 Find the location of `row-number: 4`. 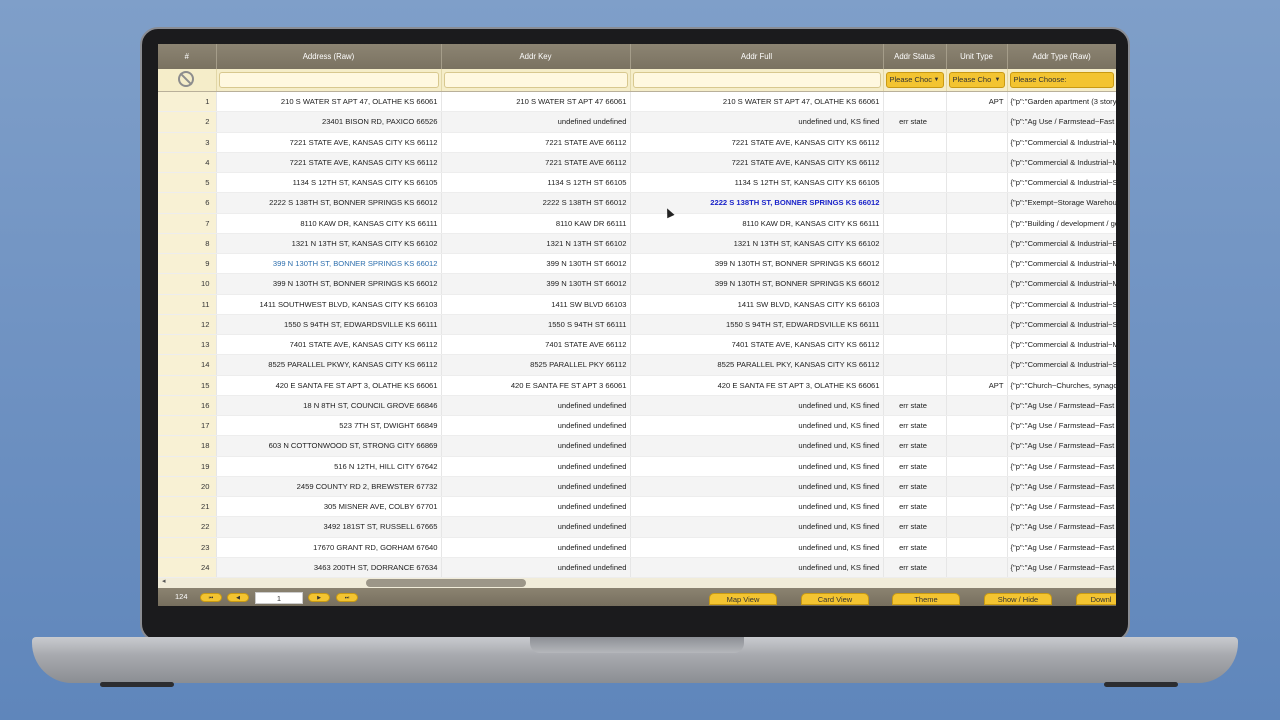

row-number: 4 is located at coordinates (187, 163).